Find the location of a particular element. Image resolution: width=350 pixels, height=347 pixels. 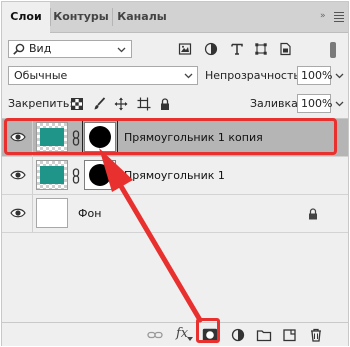

adjustment-layer-filter-icon is located at coordinates (211, 49).